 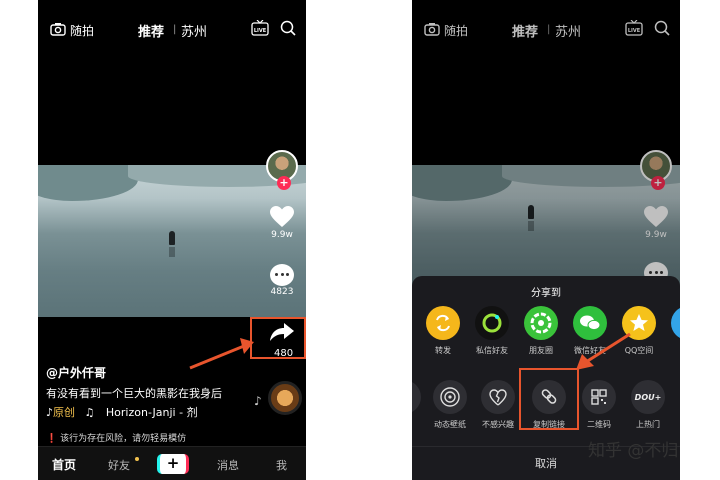 What do you see at coordinates (282, 217) in the screenshot?
I see `heart-icon` at bounding box center [282, 217].